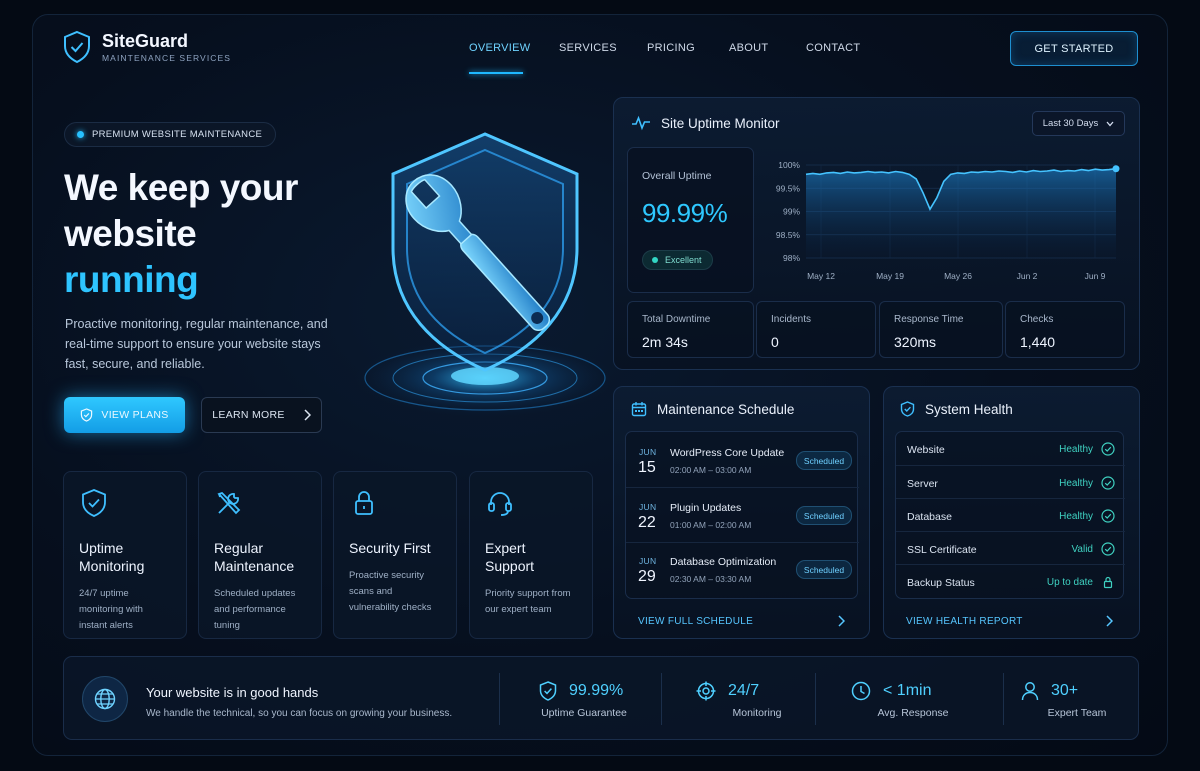 The image size is (1200, 771). I want to click on stat-label: Total Downtime, so click(676, 319).